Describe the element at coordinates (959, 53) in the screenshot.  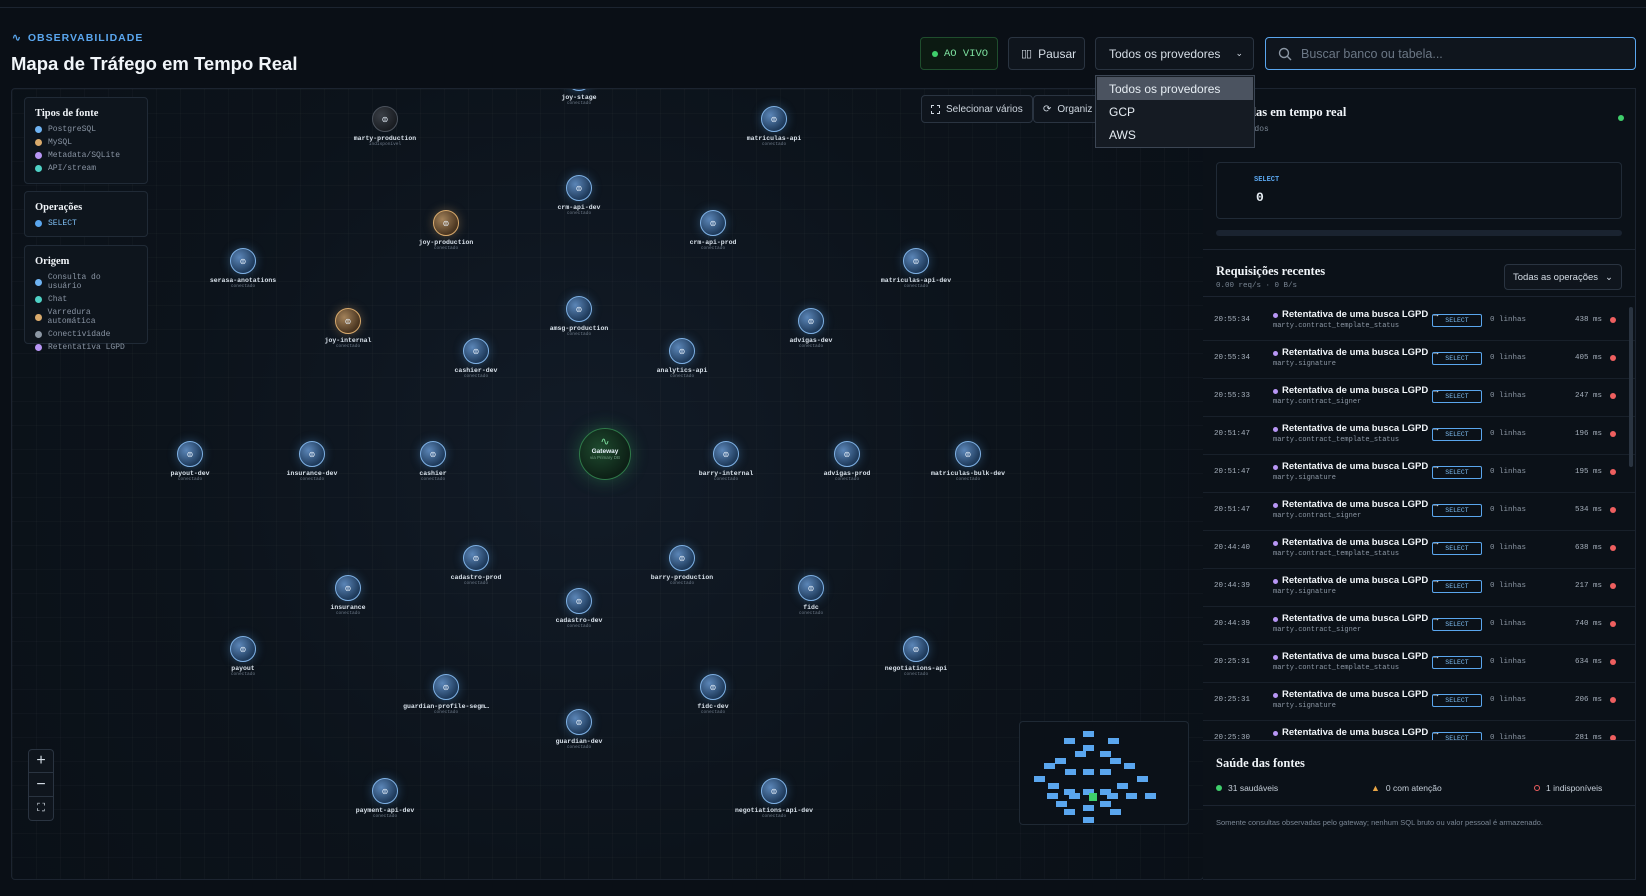
I see `live-toggle-button: AO VIVO` at that location.